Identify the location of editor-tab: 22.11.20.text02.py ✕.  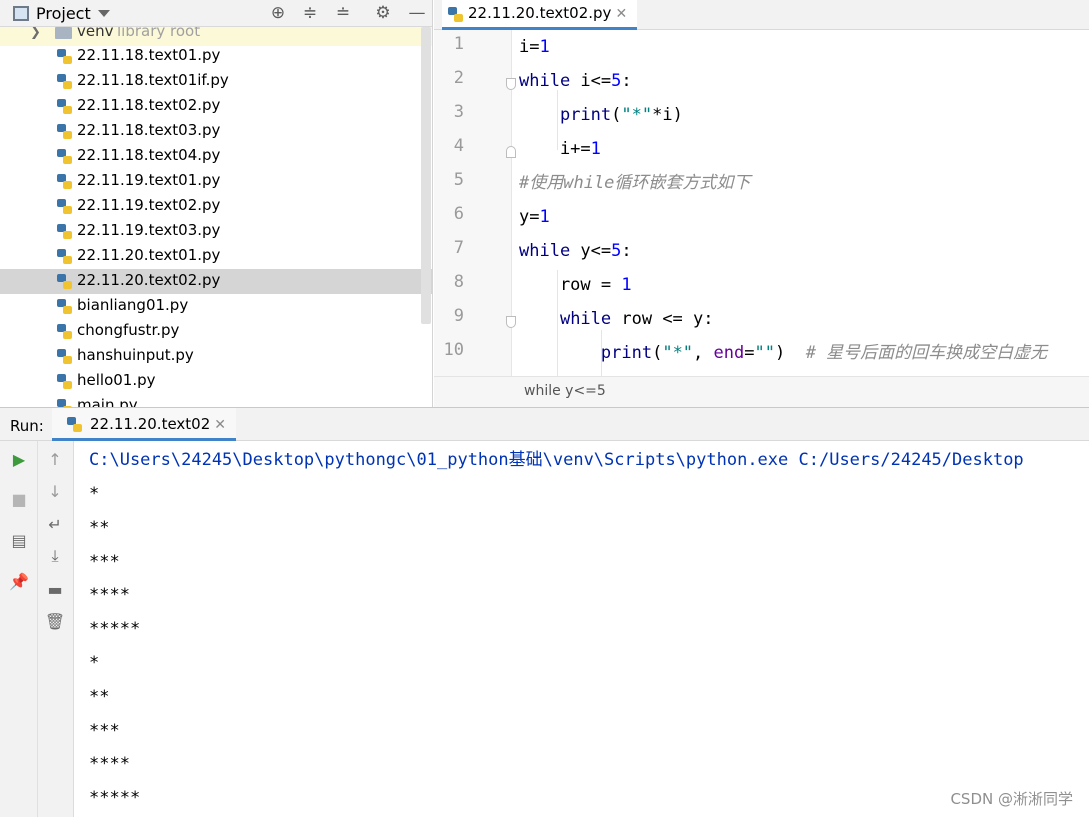
(540, 15).